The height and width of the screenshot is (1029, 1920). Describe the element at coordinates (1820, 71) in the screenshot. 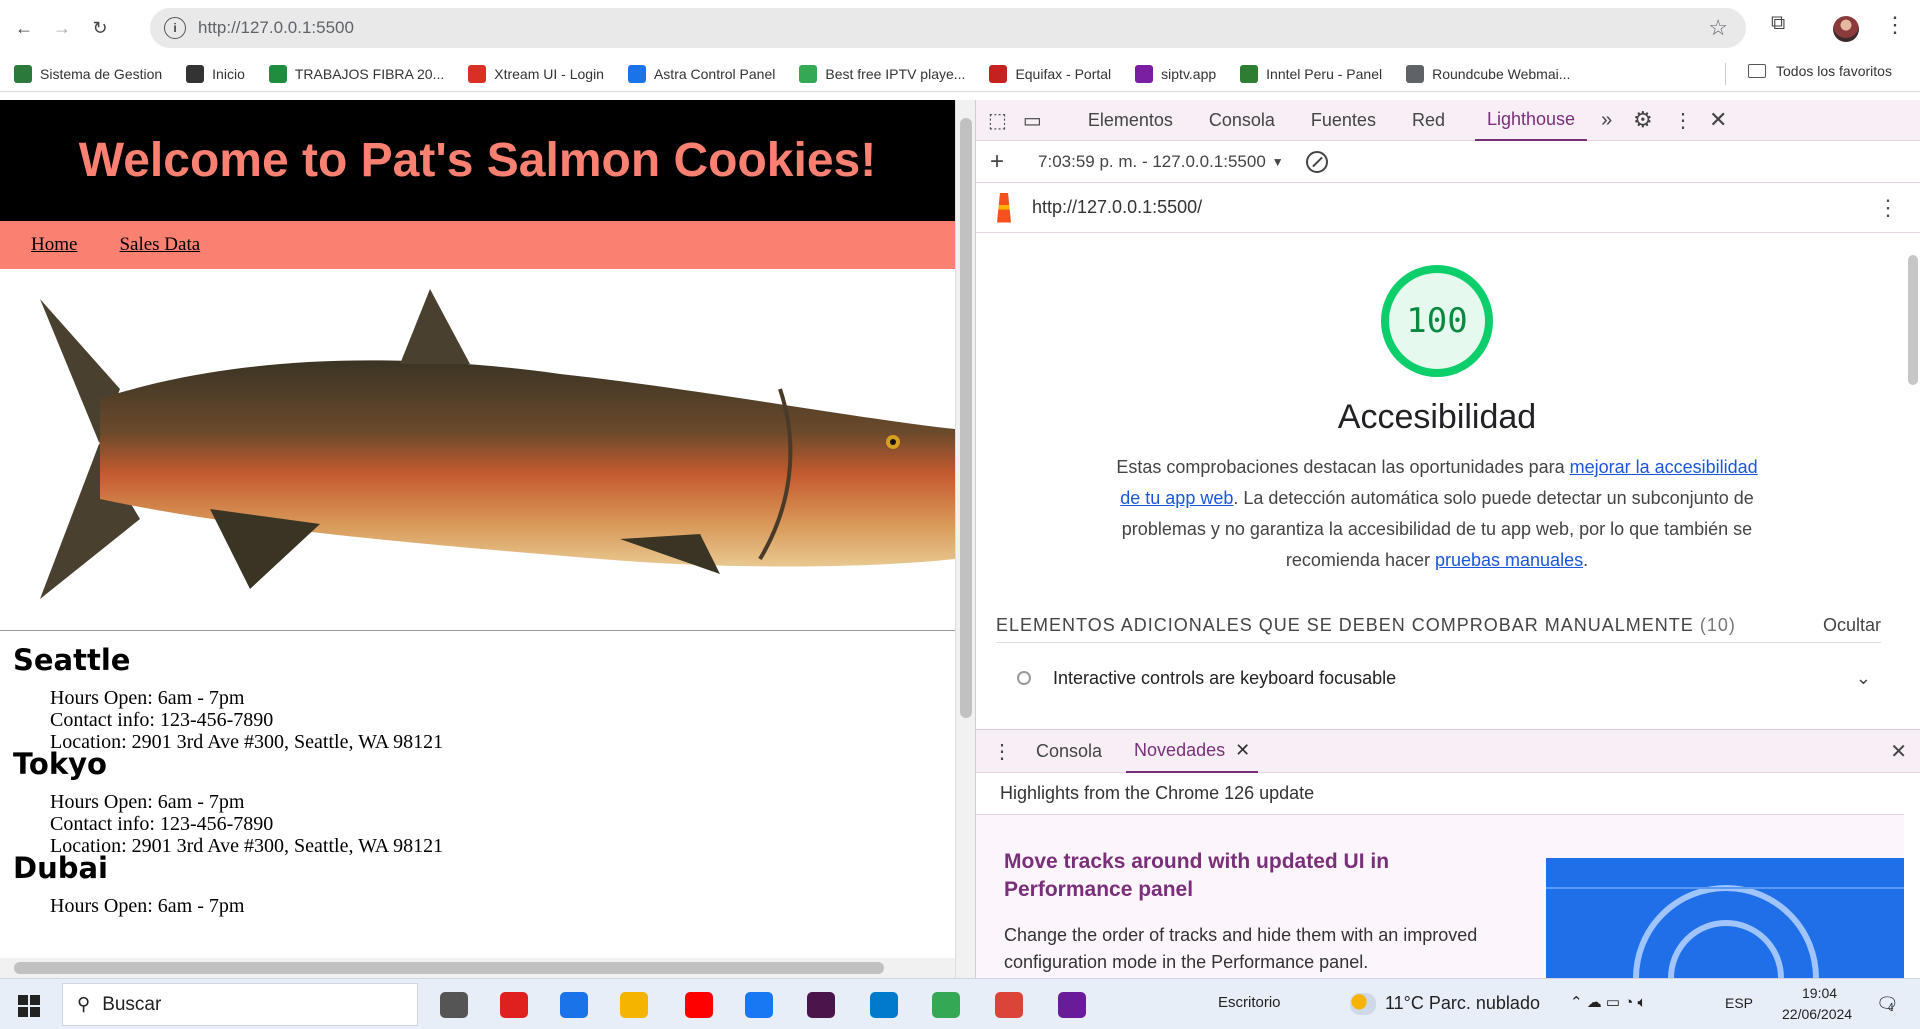

I see `all-bookmarks: Todos los favoritos` at that location.